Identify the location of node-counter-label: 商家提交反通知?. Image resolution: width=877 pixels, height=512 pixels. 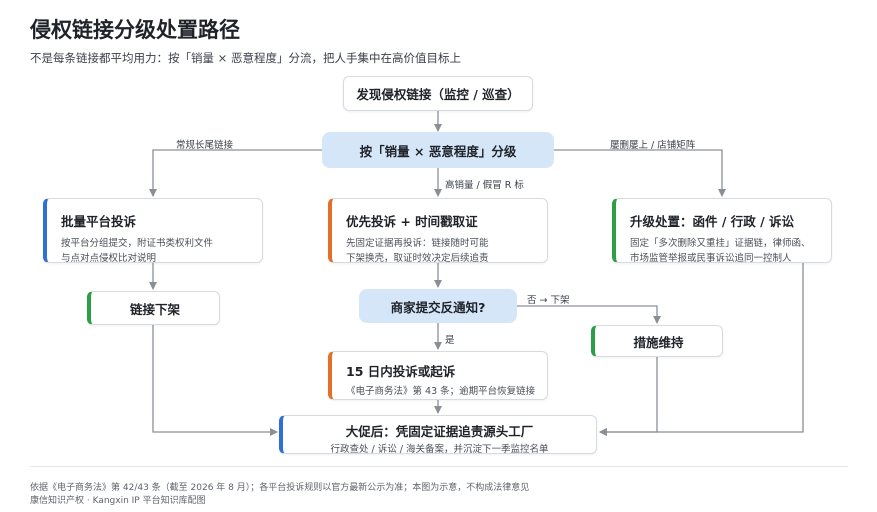
(438, 307).